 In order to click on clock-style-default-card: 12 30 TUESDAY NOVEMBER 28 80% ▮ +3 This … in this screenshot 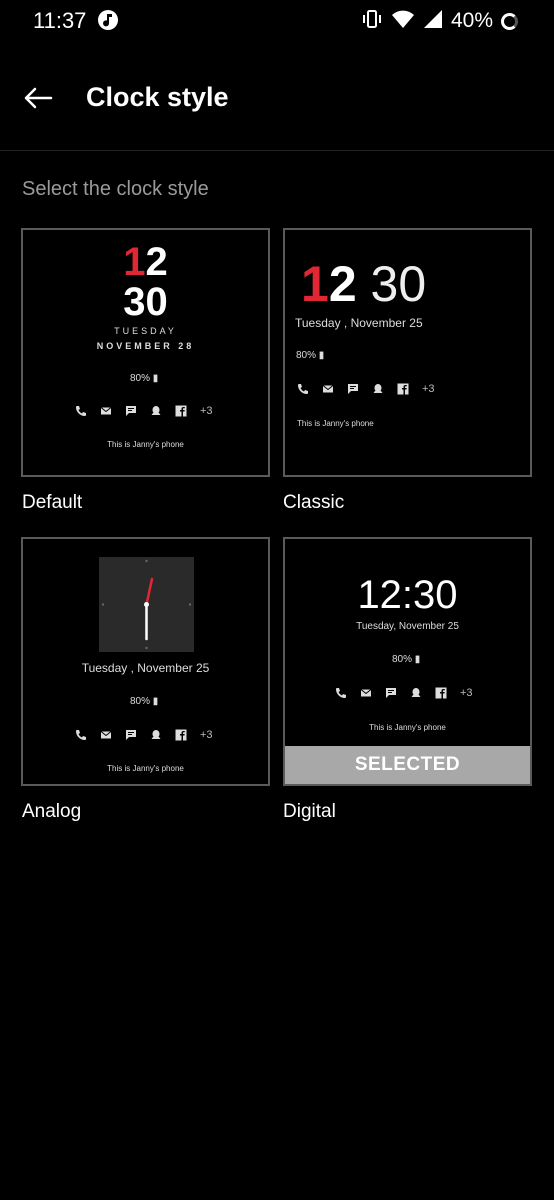, I will do `click(145, 352)`.